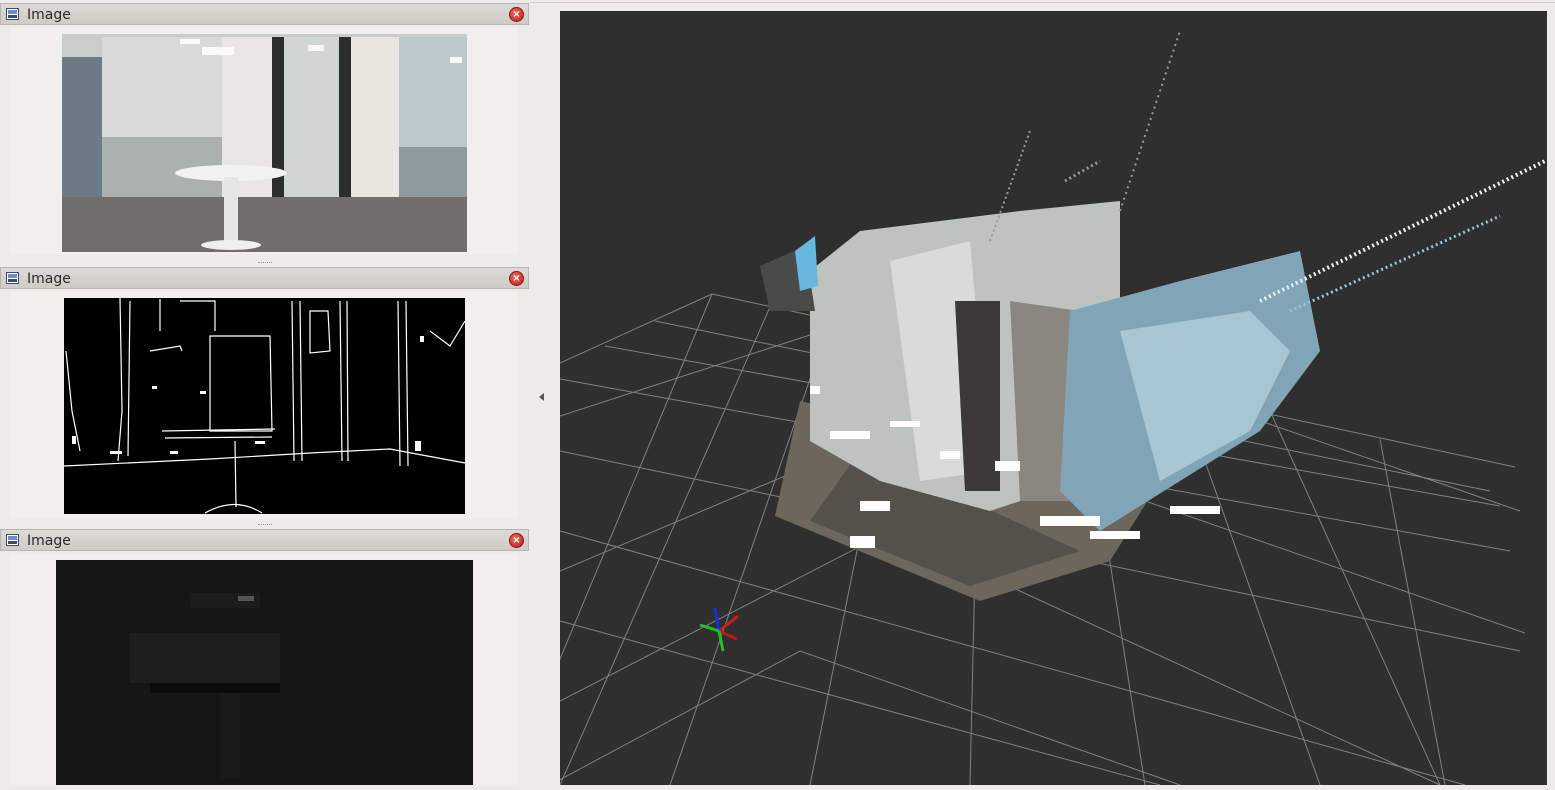 This screenshot has width=1555, height=790. Describe the element at coordinates (1042, 2) in the screenshot. I see `top-divider` at that location.